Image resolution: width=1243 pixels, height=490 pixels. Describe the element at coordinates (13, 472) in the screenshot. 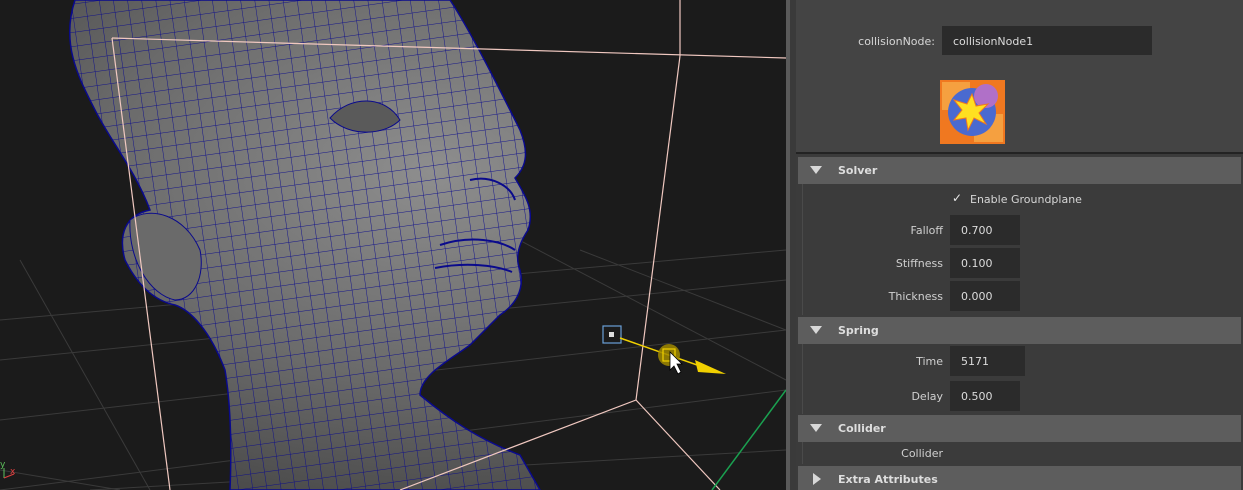

I see `axis-x-label: x` at that location.